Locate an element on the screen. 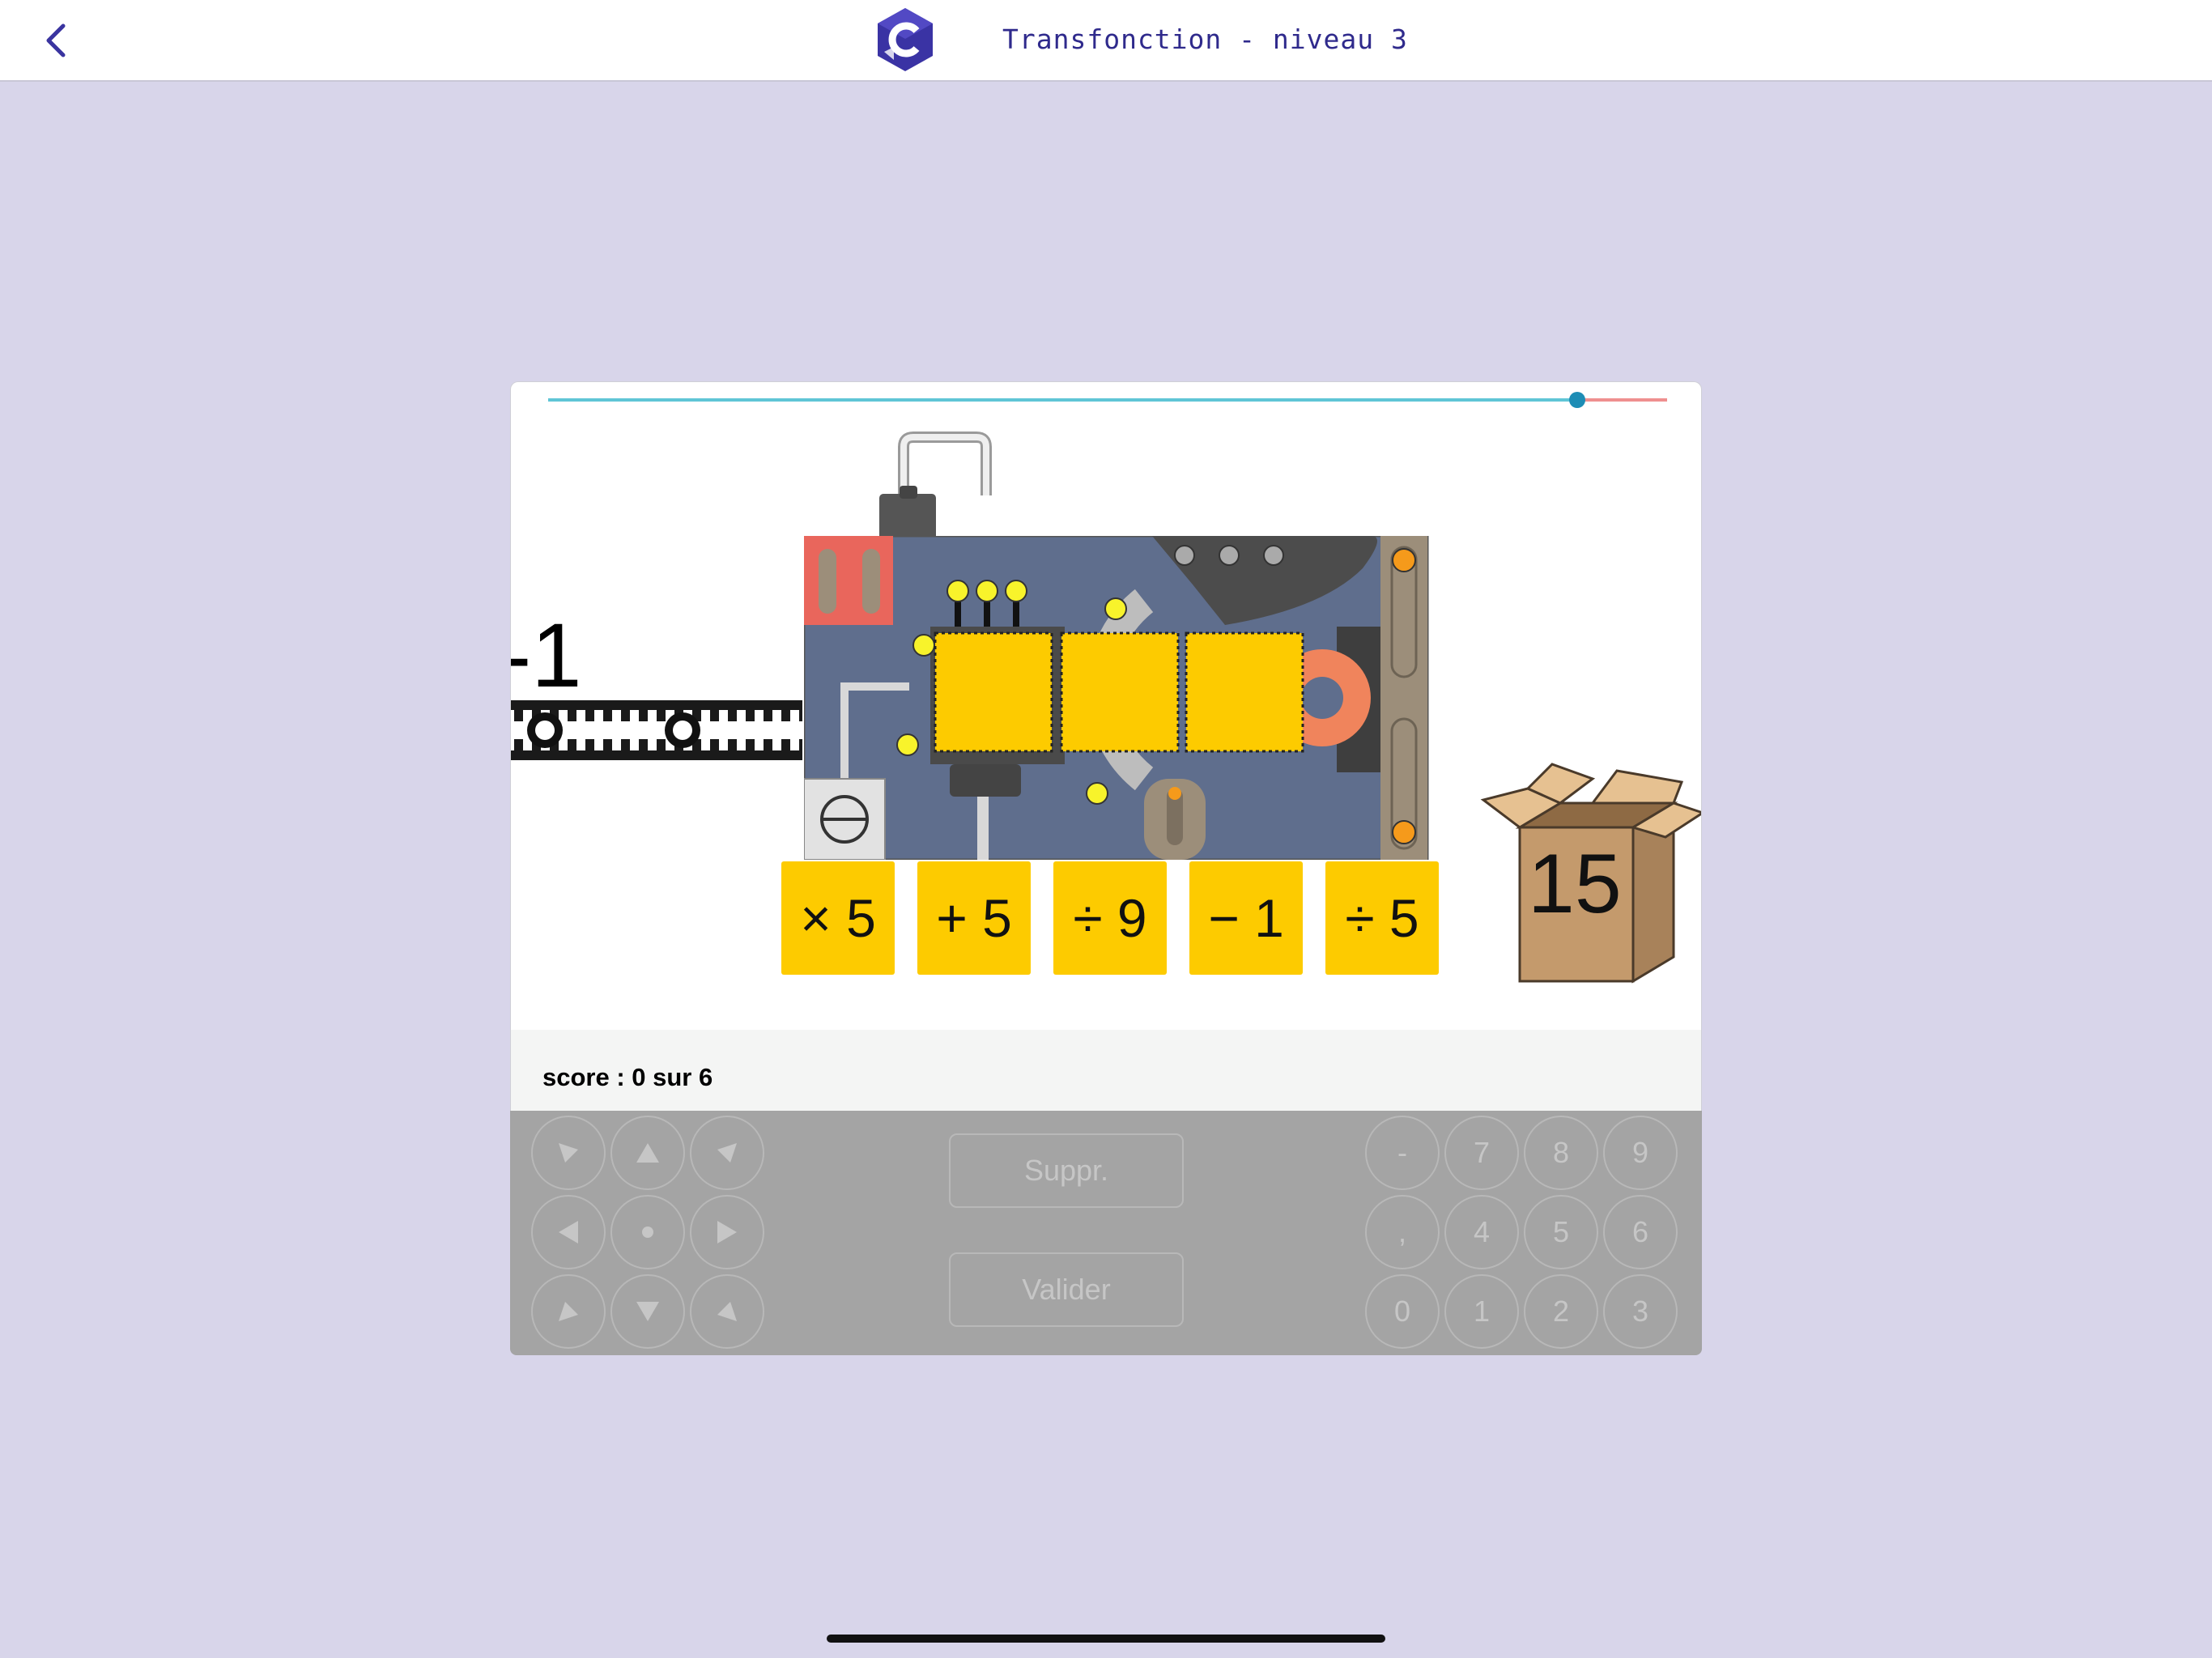 This screenshot has width=2212, height=1658. digit-9-key: 9 is located at coordinates (1641, 1153).